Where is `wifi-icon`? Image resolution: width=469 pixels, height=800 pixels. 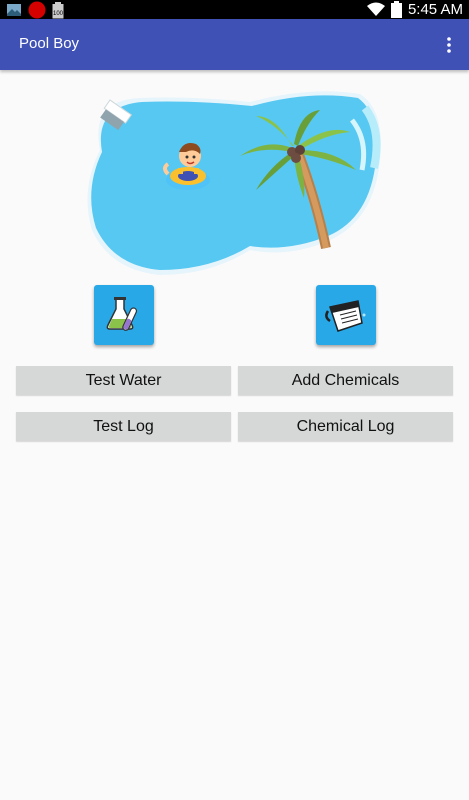 wifi-icon is located at coordinates (375, 9).